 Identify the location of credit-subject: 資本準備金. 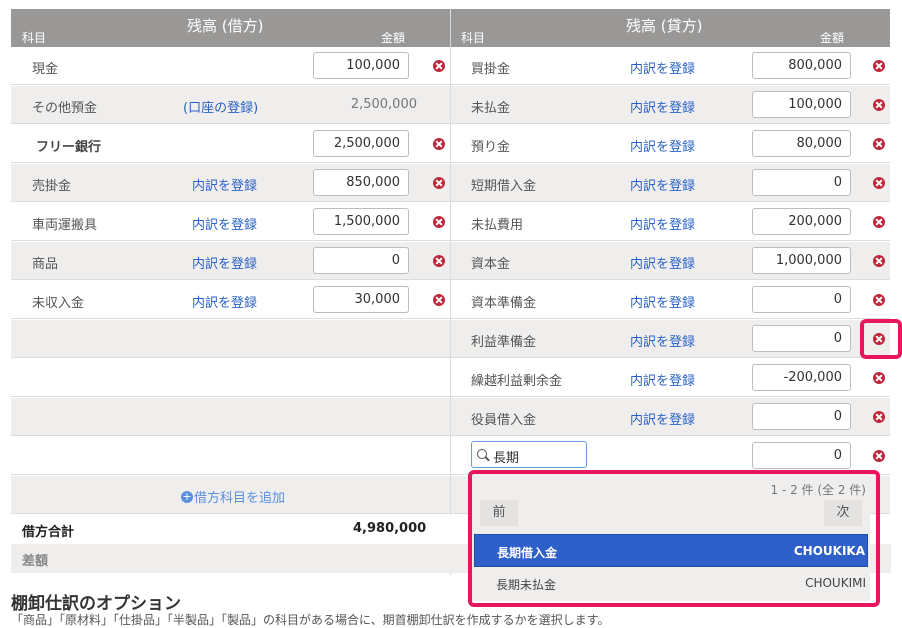
(504, 303).